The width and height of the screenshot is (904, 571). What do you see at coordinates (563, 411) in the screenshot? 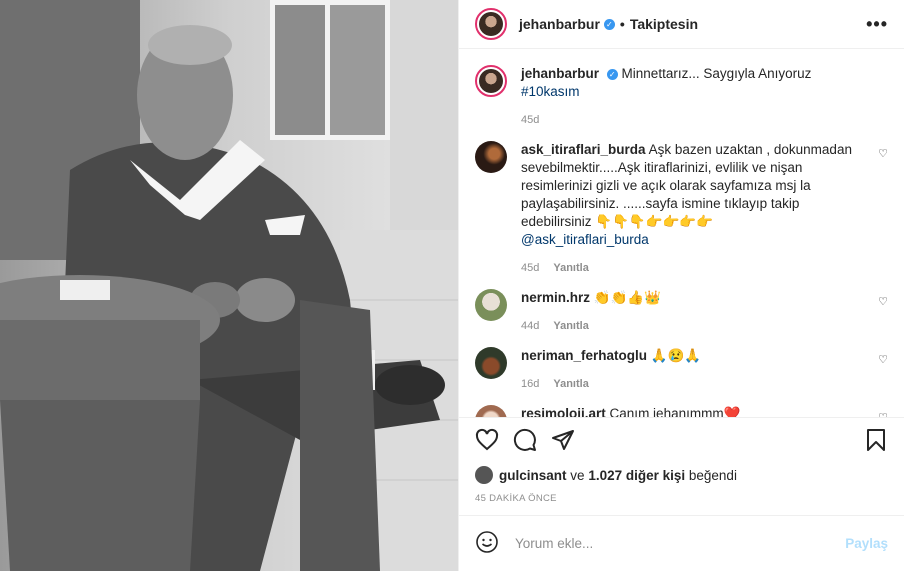
I see `comment-username: resimoloji.art` at bounding box center [563, 411].